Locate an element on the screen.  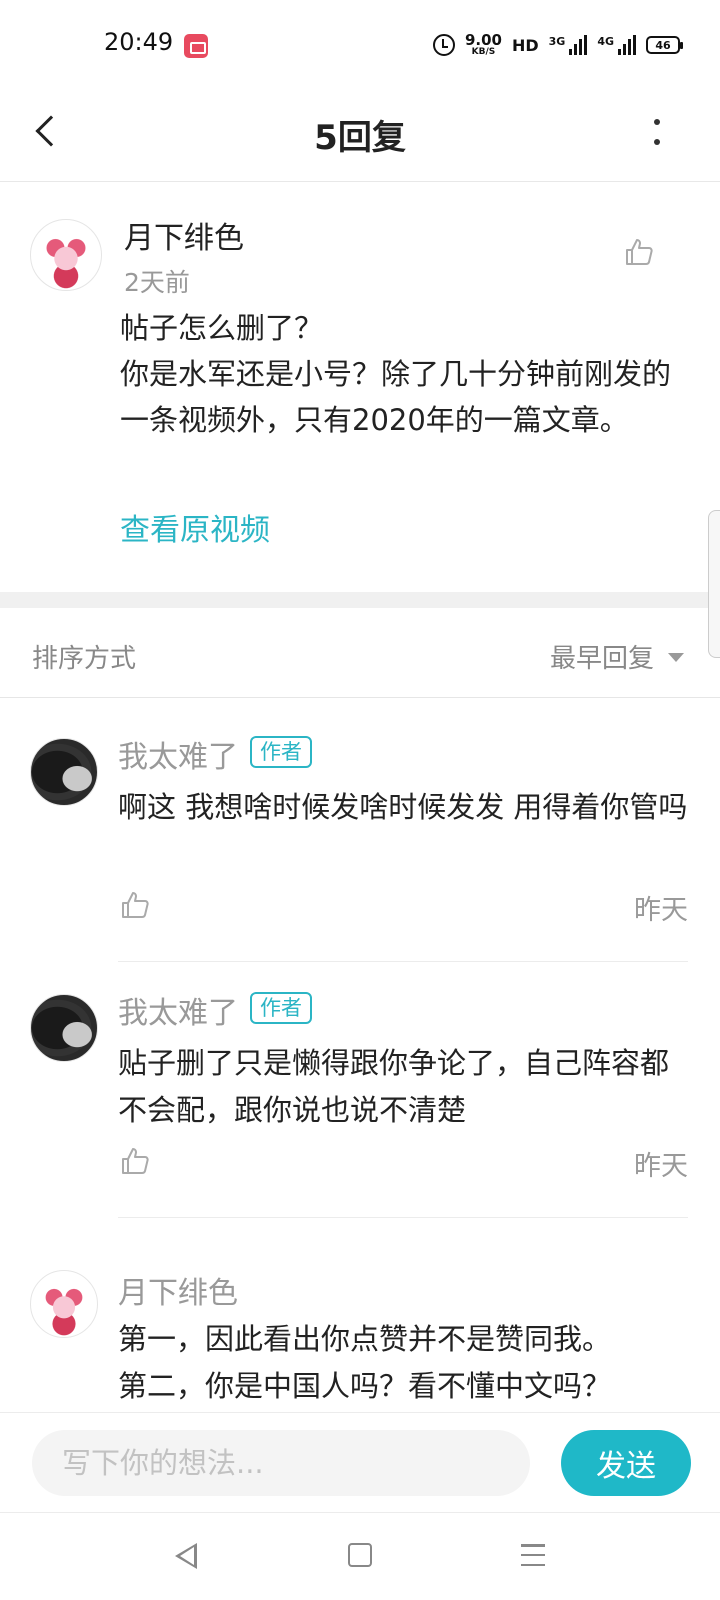
caret-down-icon is located at coordinates (676, 657).